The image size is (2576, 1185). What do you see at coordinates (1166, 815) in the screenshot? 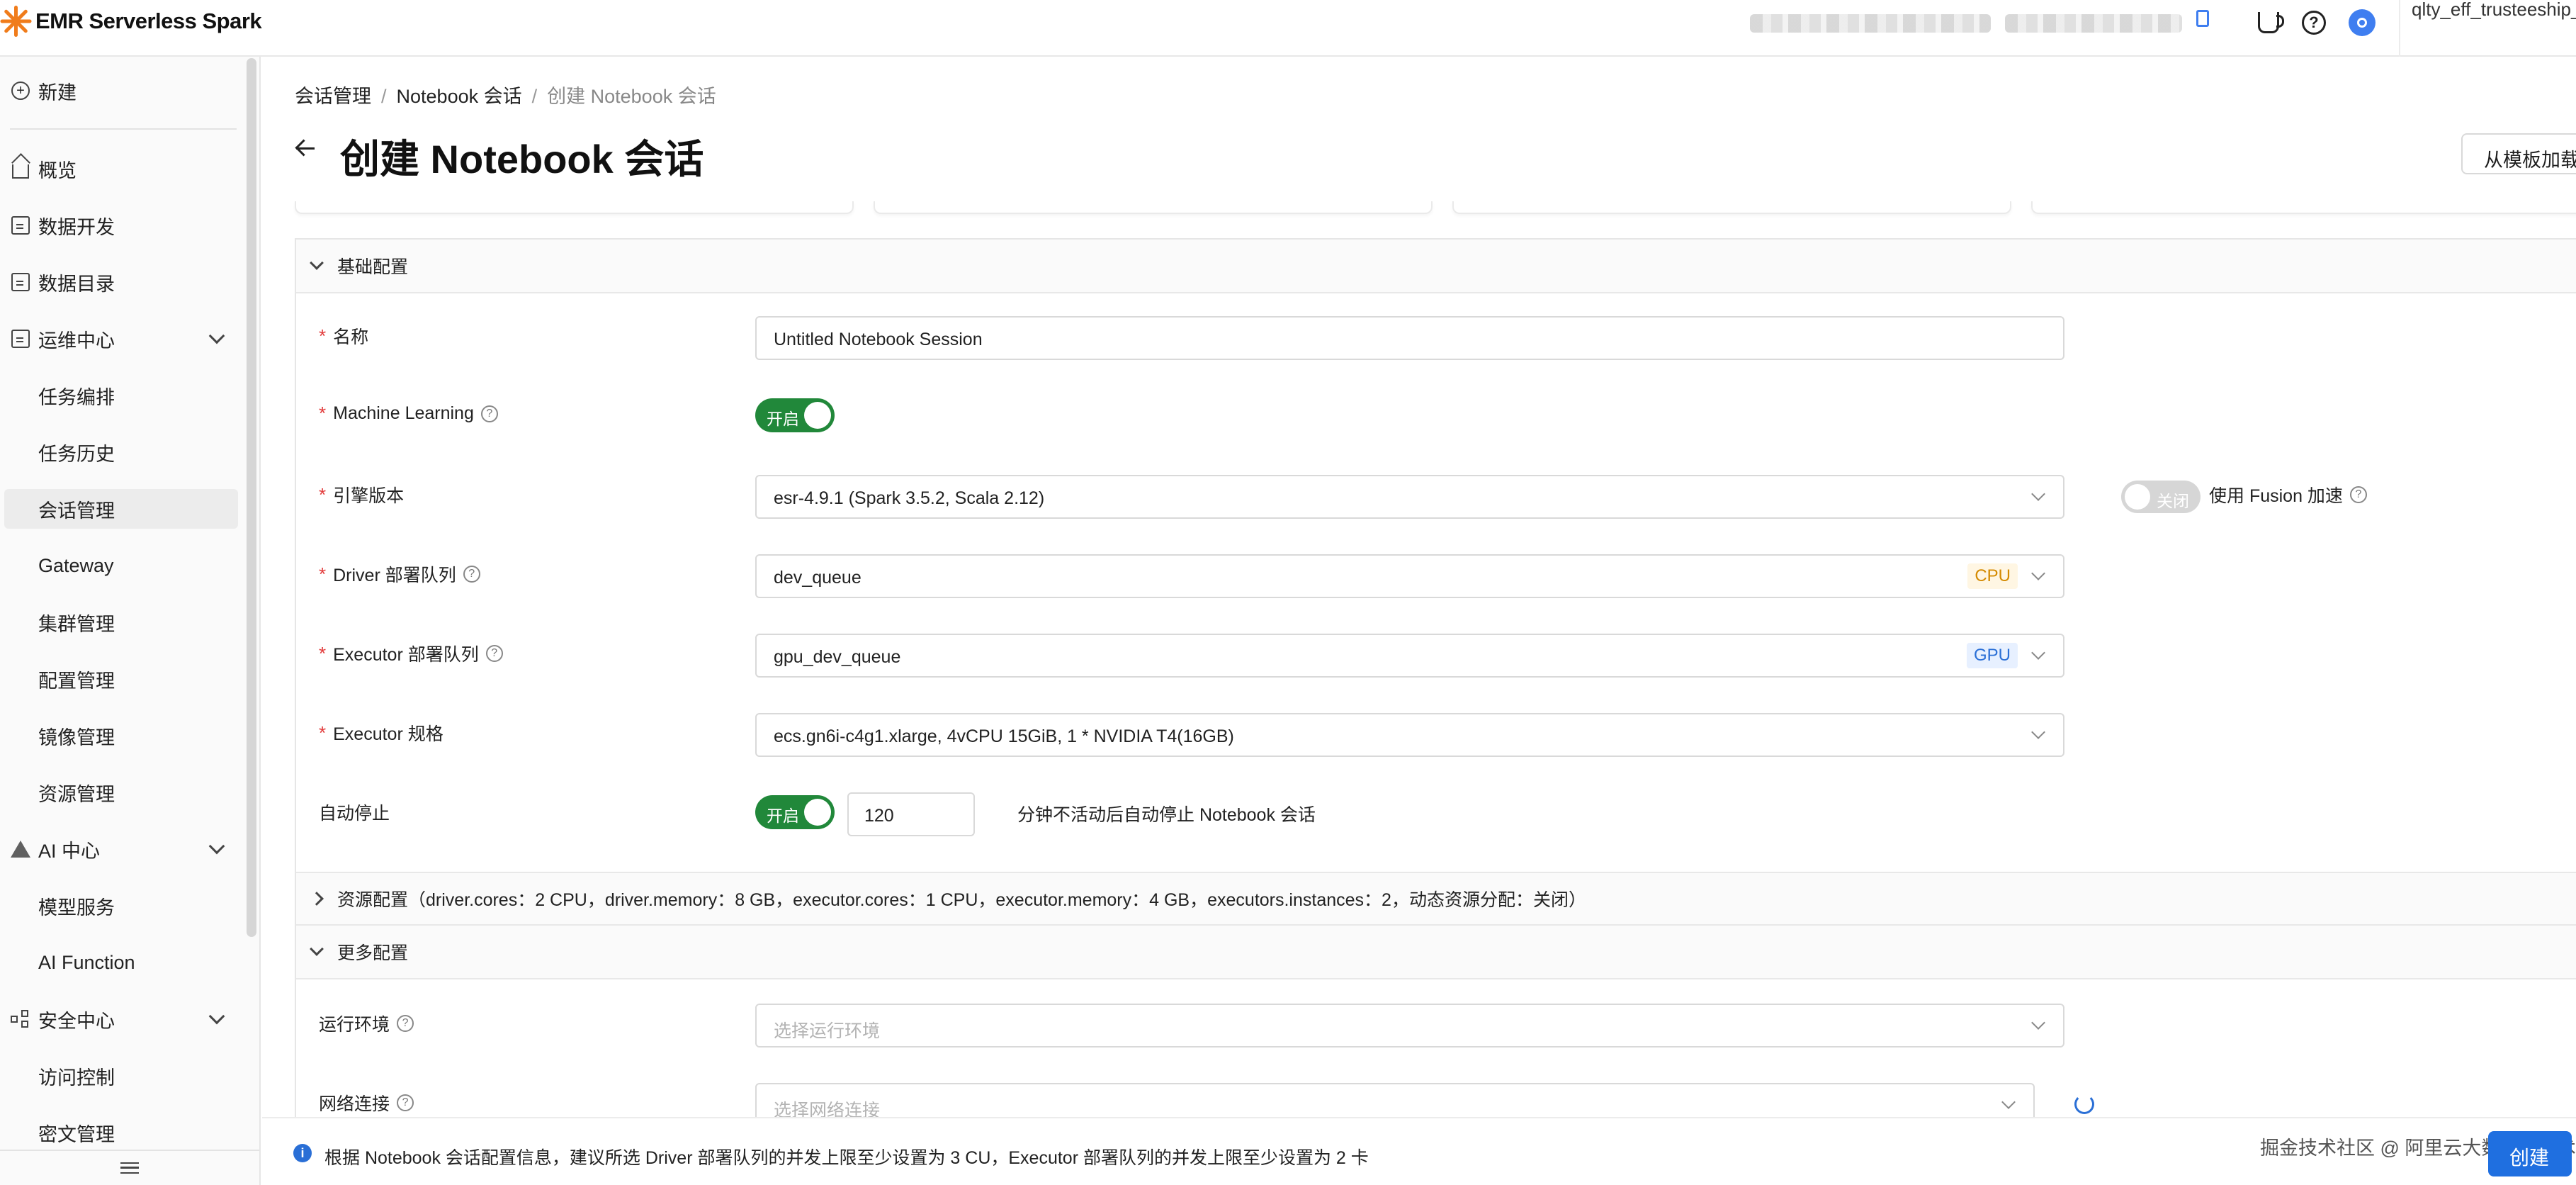
I see `auto-stop-hint: 分钟不活动后自动停止 Notebook 会话` at bounding box center [1166, 815].